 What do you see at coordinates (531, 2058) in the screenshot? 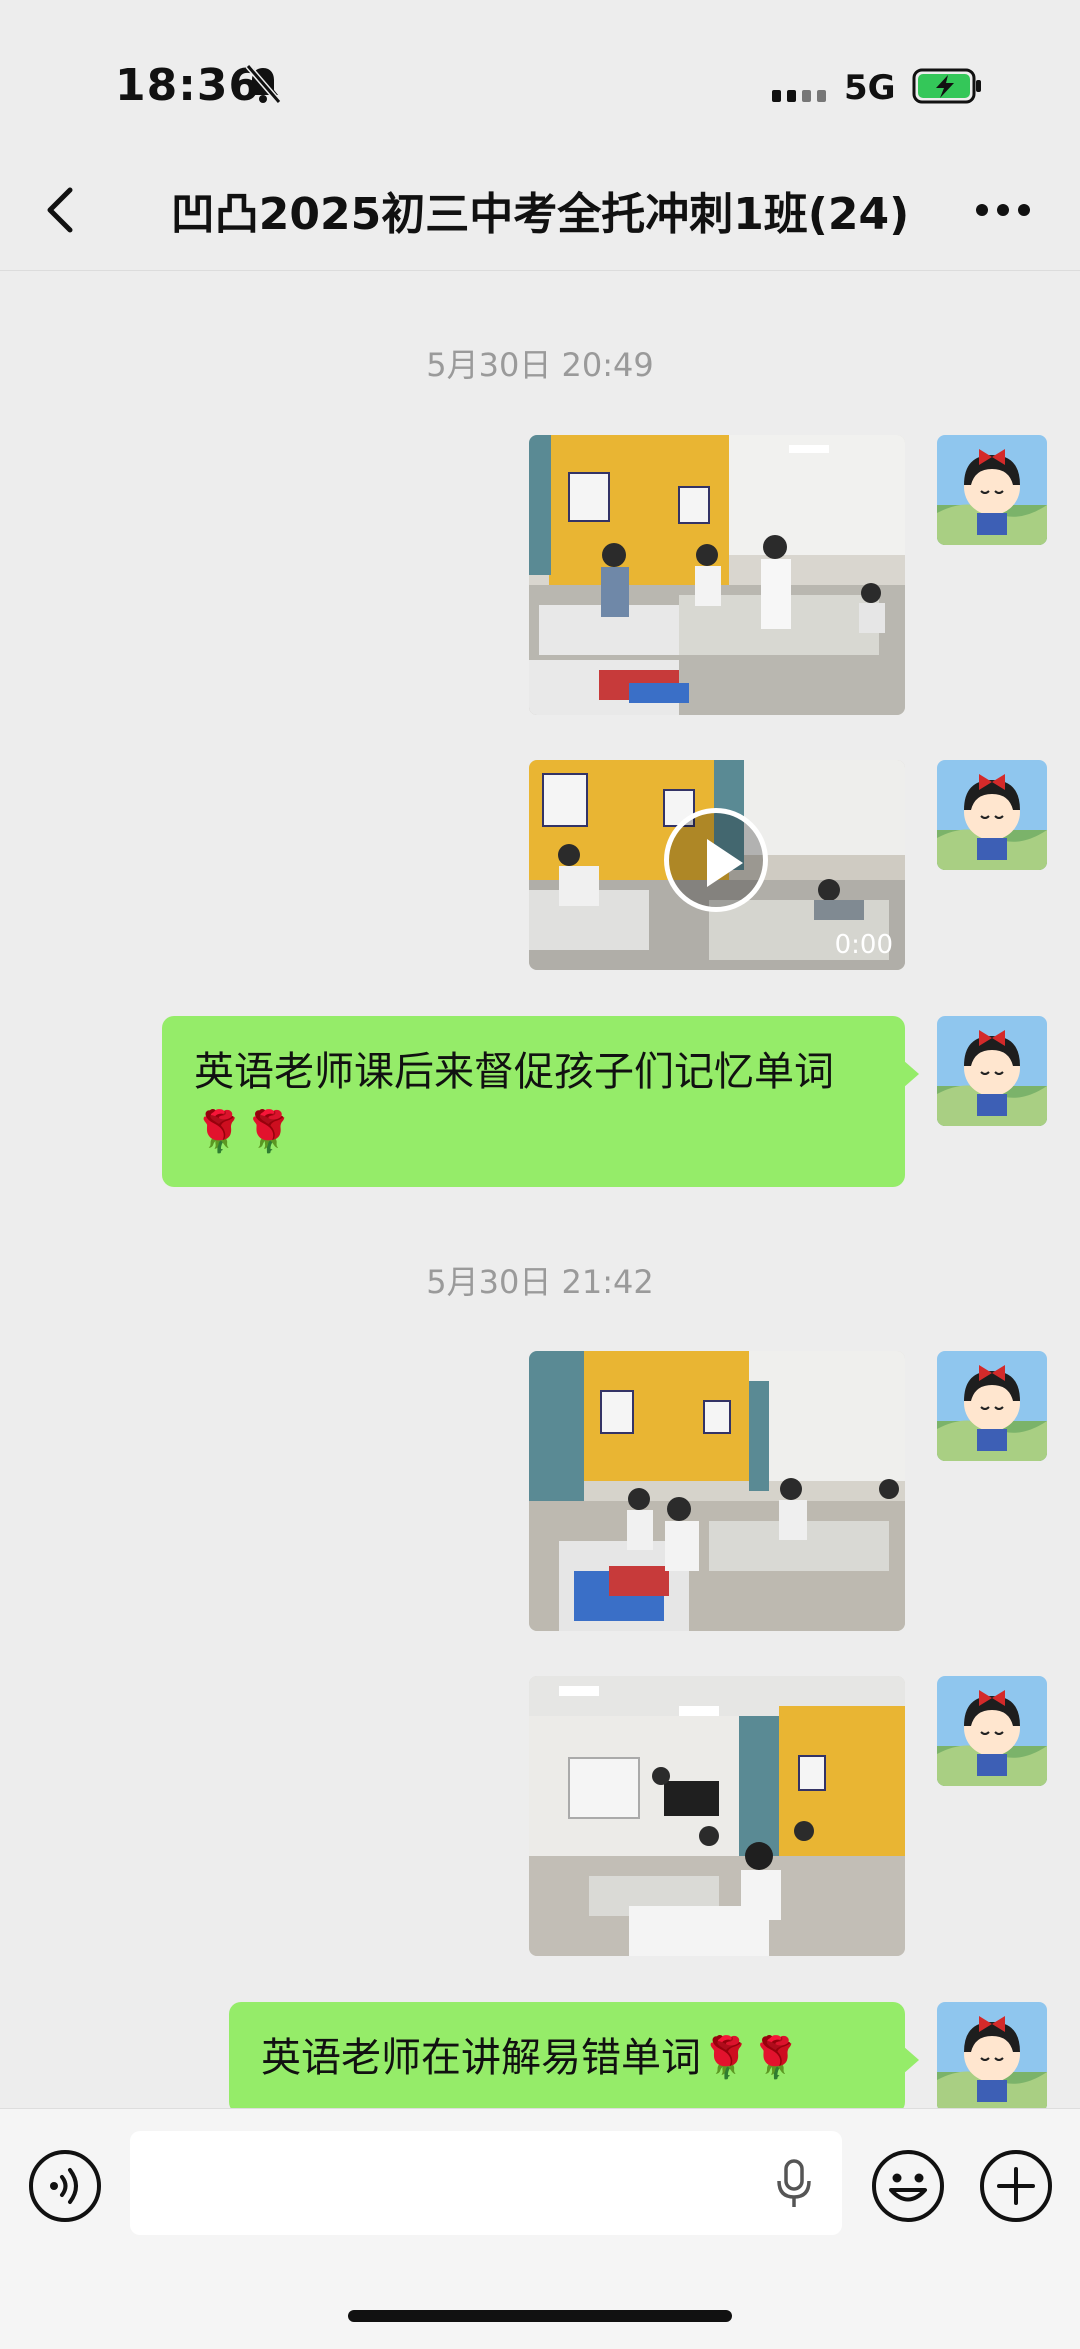
I see `message-text: 英语老师在讲解易错单词🌹🌹` at bounding box center [531, 2058].